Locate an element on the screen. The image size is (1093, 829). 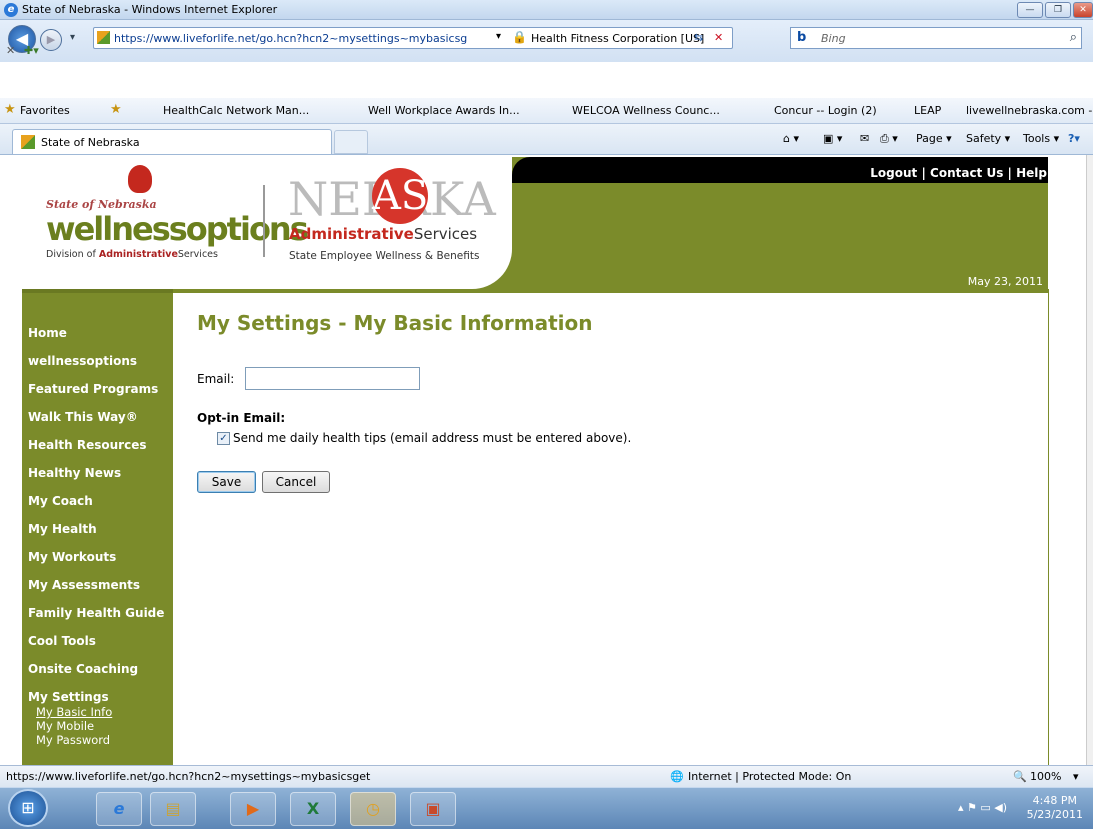
safety-menu: Safety ▾ is located at coordinates (988, 138).